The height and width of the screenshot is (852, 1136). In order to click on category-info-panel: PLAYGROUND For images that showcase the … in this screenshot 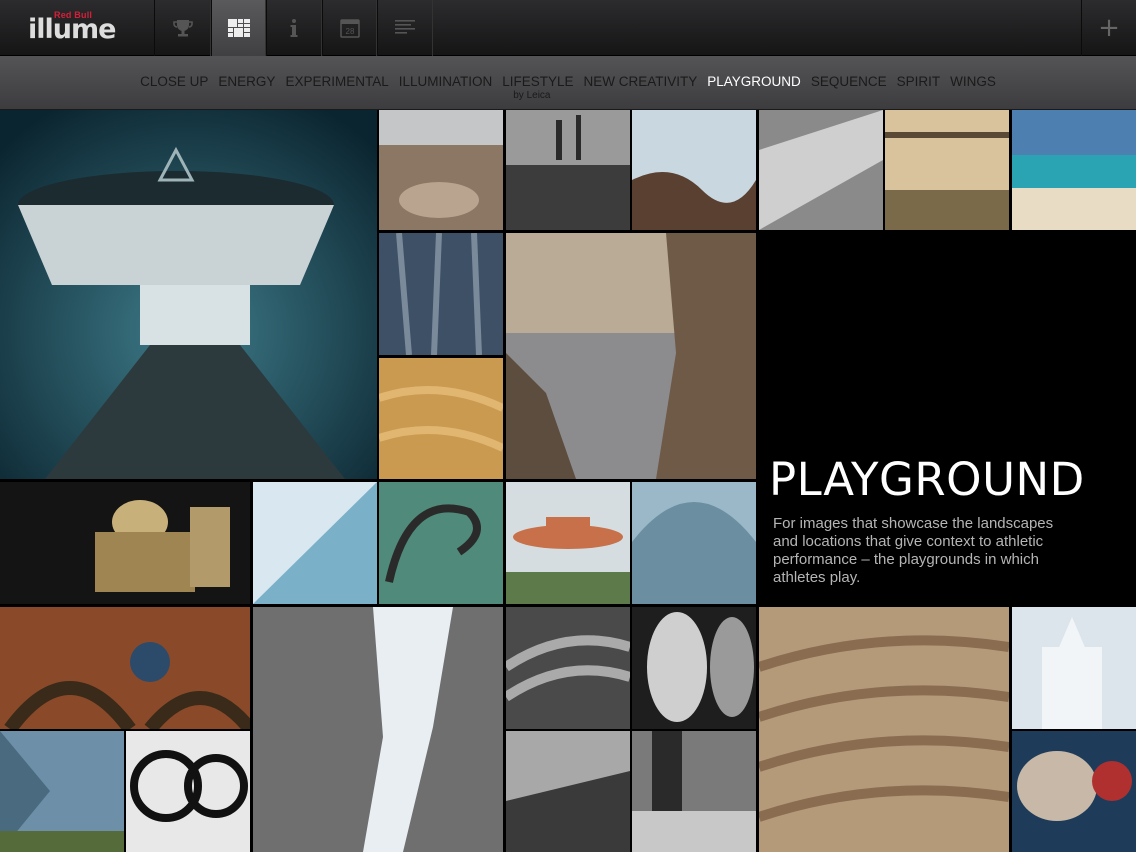, I will do `click(947, 418)`.